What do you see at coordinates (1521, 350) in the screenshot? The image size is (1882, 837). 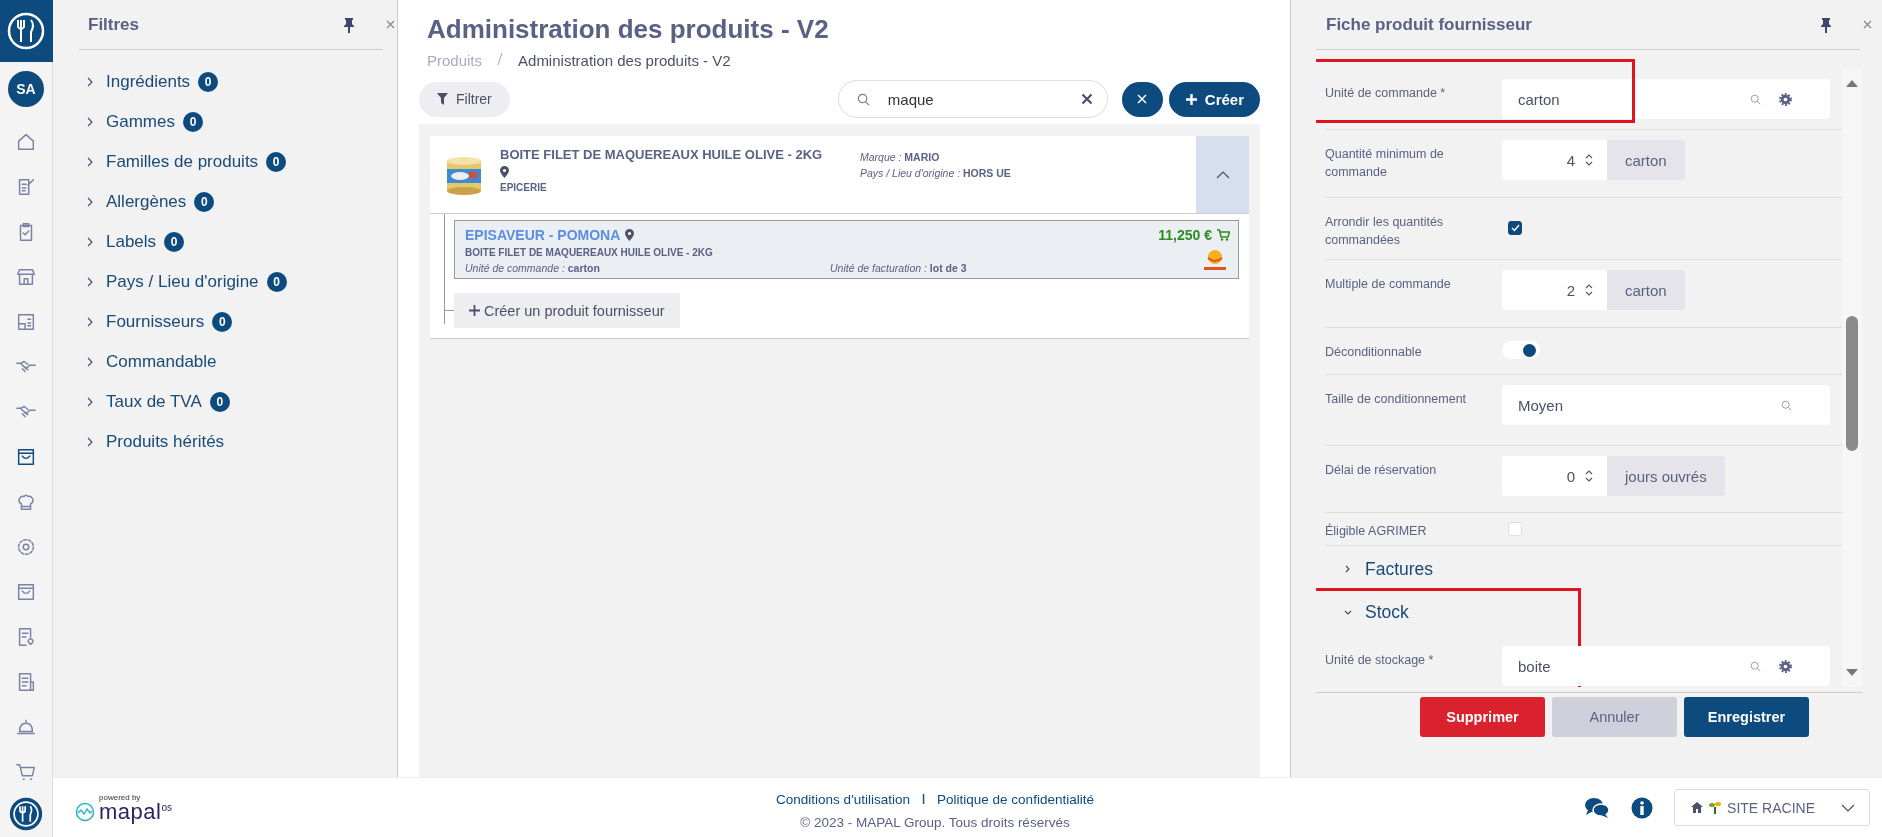 I see `toggle-switch` at bounding box center [1521, 350].